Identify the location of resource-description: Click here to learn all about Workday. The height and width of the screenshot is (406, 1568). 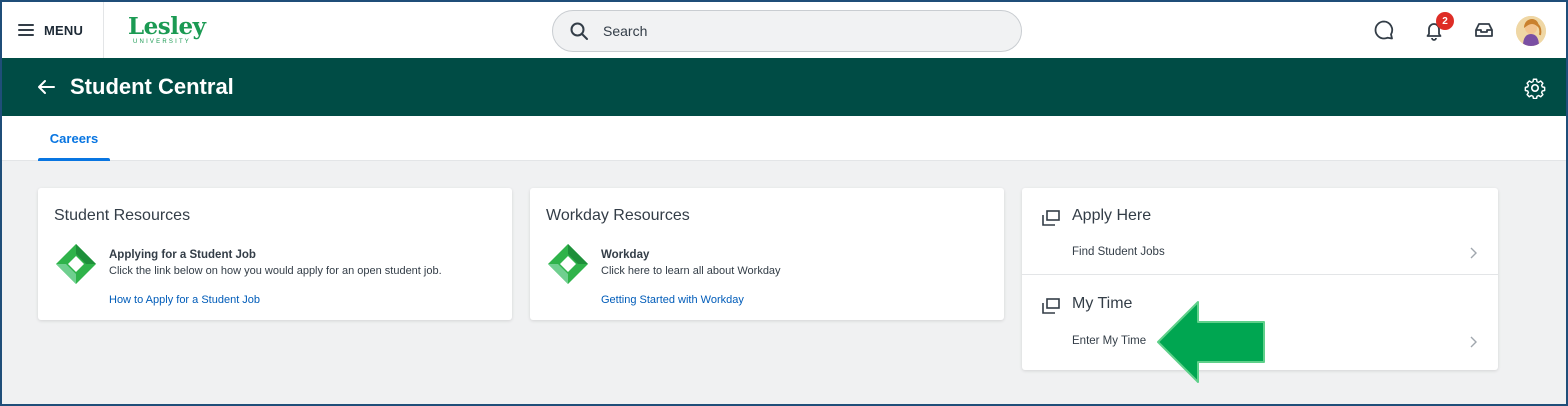
(691, 271).